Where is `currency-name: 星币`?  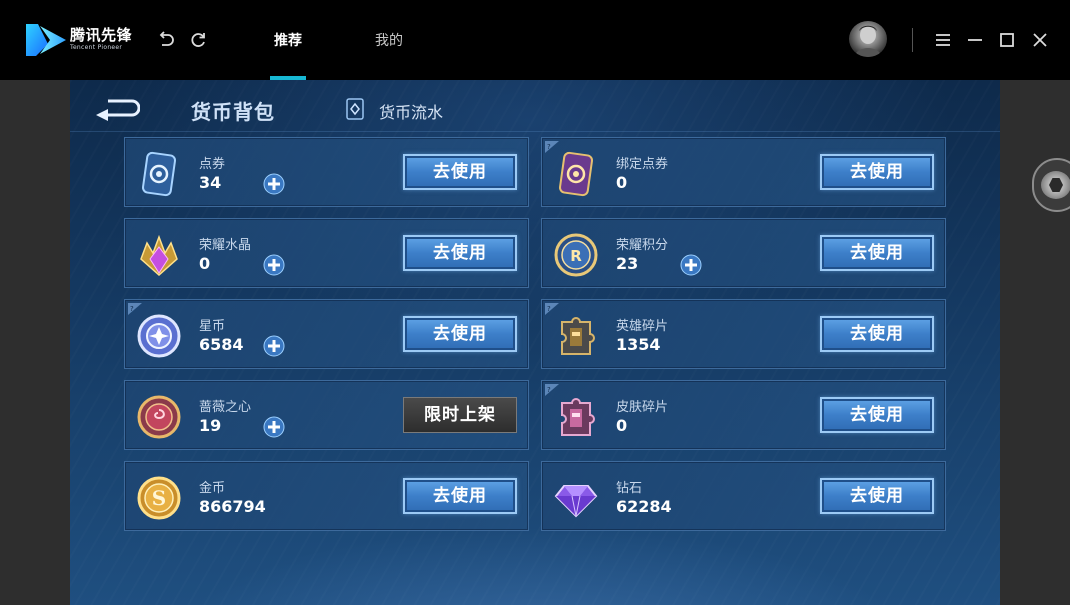 currency-name: 星币 is located at coordinates (212, 326).